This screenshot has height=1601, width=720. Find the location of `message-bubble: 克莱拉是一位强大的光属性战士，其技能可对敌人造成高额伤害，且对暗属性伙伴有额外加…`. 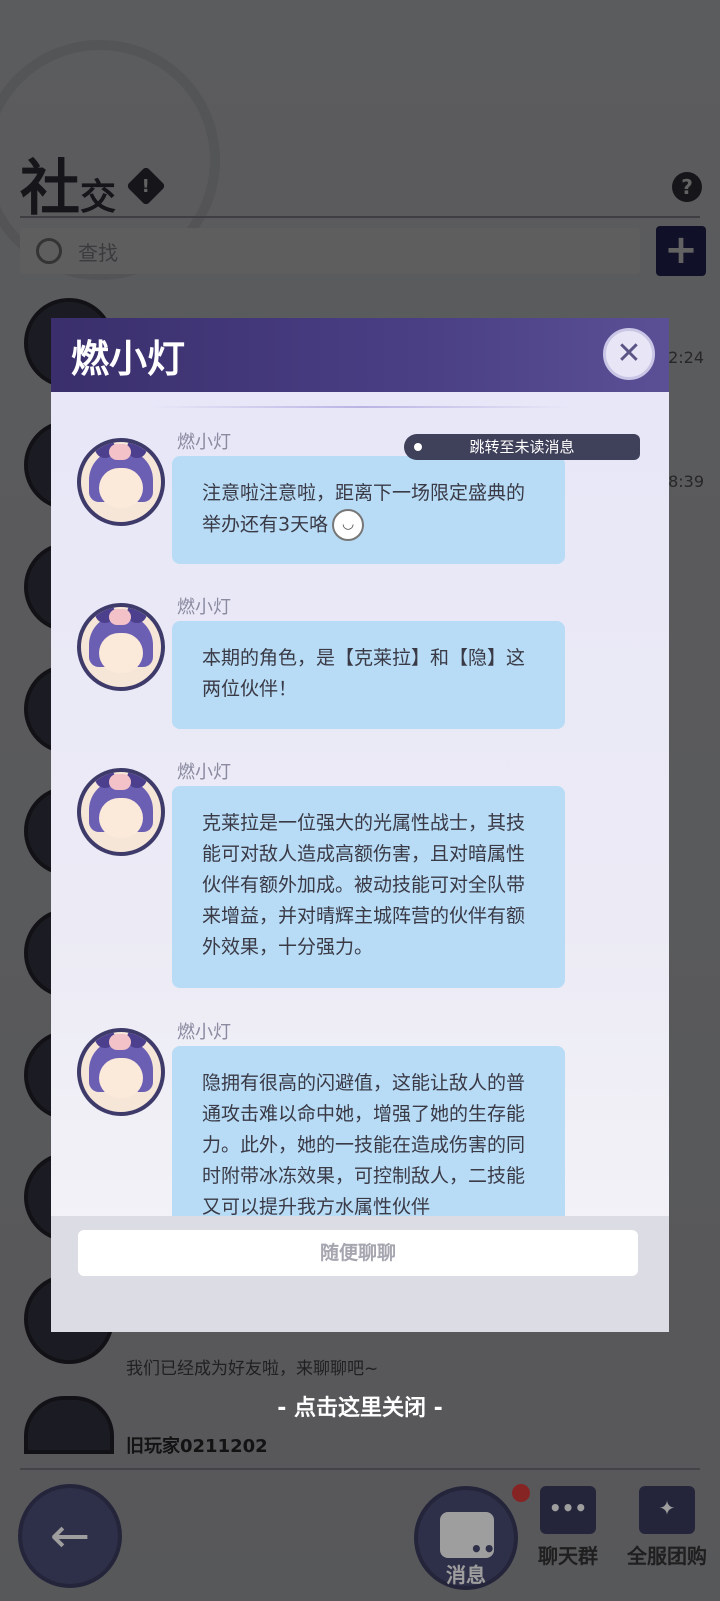

message-bubble: 克莱拉是一位强大的光属性战士，其技能可对敌人造成高额伤害，且对暗属性伙伴有额外加… is located at coordinates (368, 887).